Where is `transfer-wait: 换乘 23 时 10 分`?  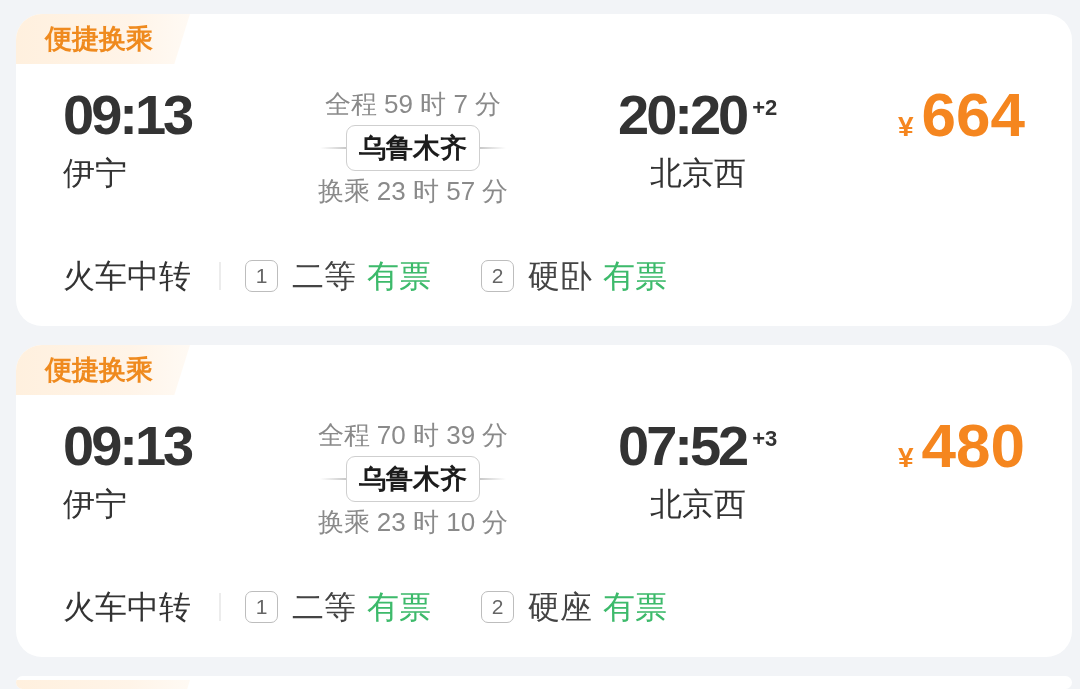
transfer-wait: 换乘 23 时 10 分 is located at coordinates (413, 522).